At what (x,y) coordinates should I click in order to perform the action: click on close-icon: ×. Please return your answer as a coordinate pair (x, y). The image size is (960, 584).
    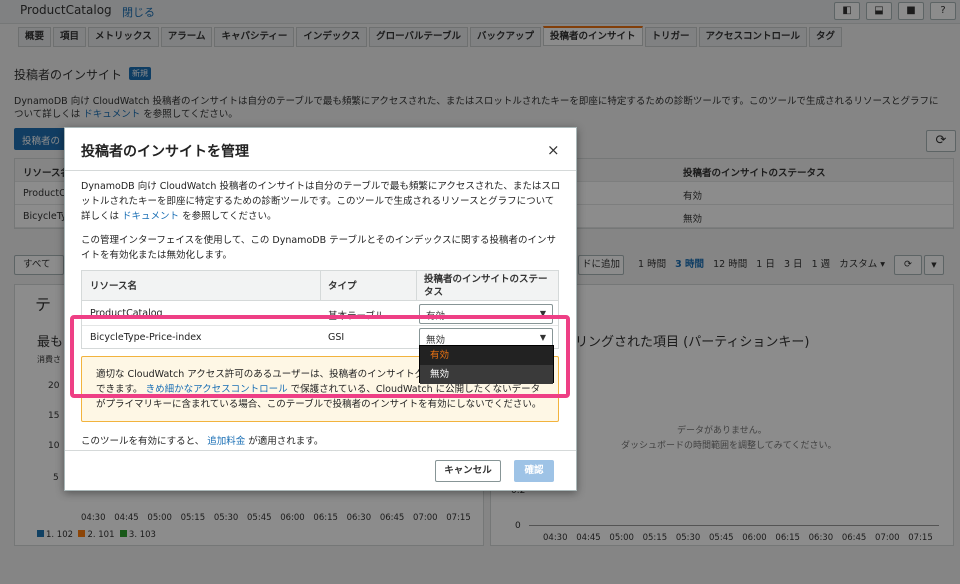
    Looking at the image, I should click on (553, 150).